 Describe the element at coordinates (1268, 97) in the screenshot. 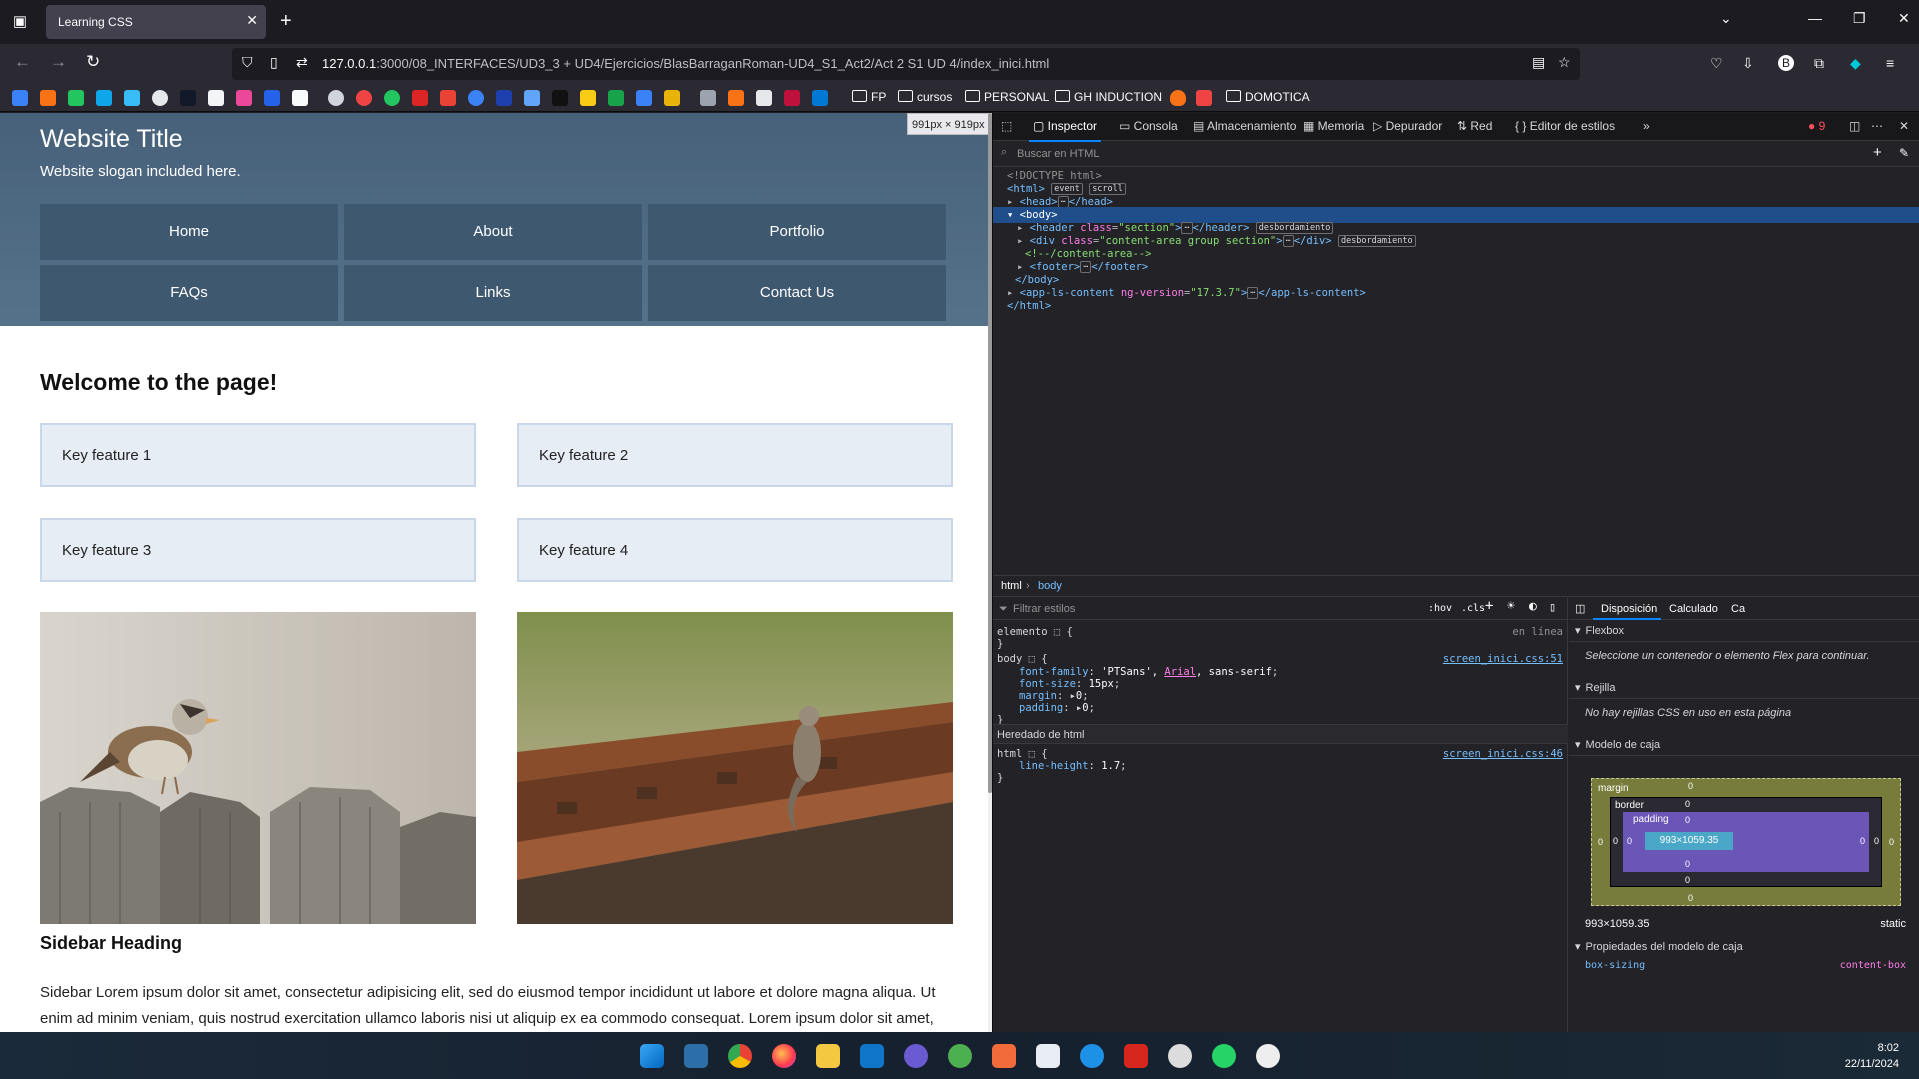

I see `bookmark-folder-domotica: DOMOTICA` at that location.